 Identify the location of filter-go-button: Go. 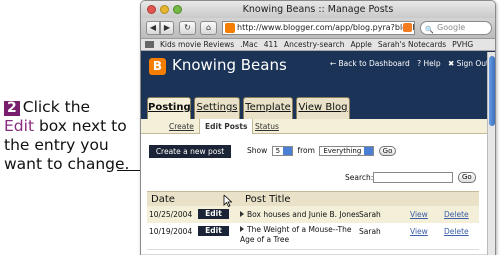
(387, 151).